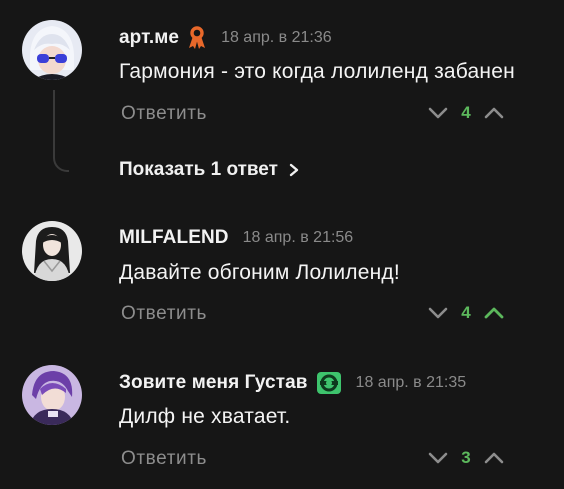  I want to click on comment-header: арт.ме 18 апр. в 21:36, so click(225, 38).